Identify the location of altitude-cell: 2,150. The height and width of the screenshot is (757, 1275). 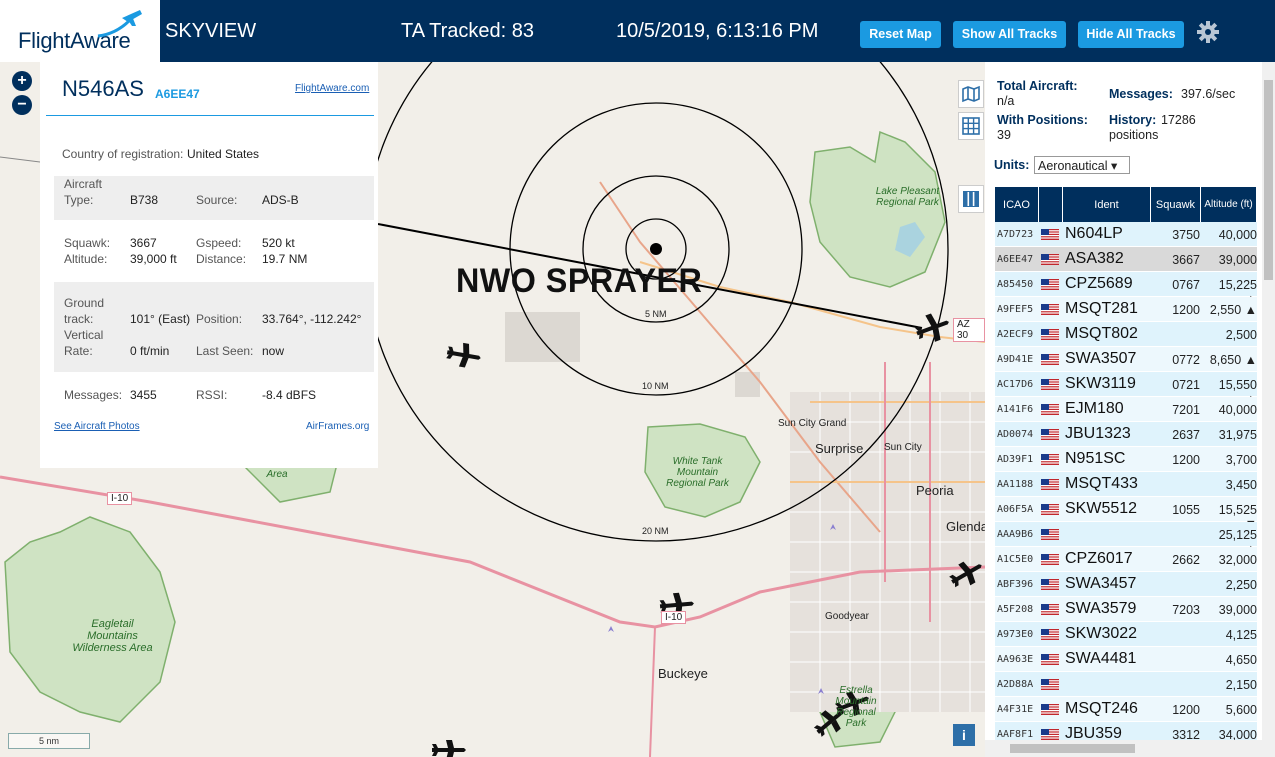
(1241, 685).